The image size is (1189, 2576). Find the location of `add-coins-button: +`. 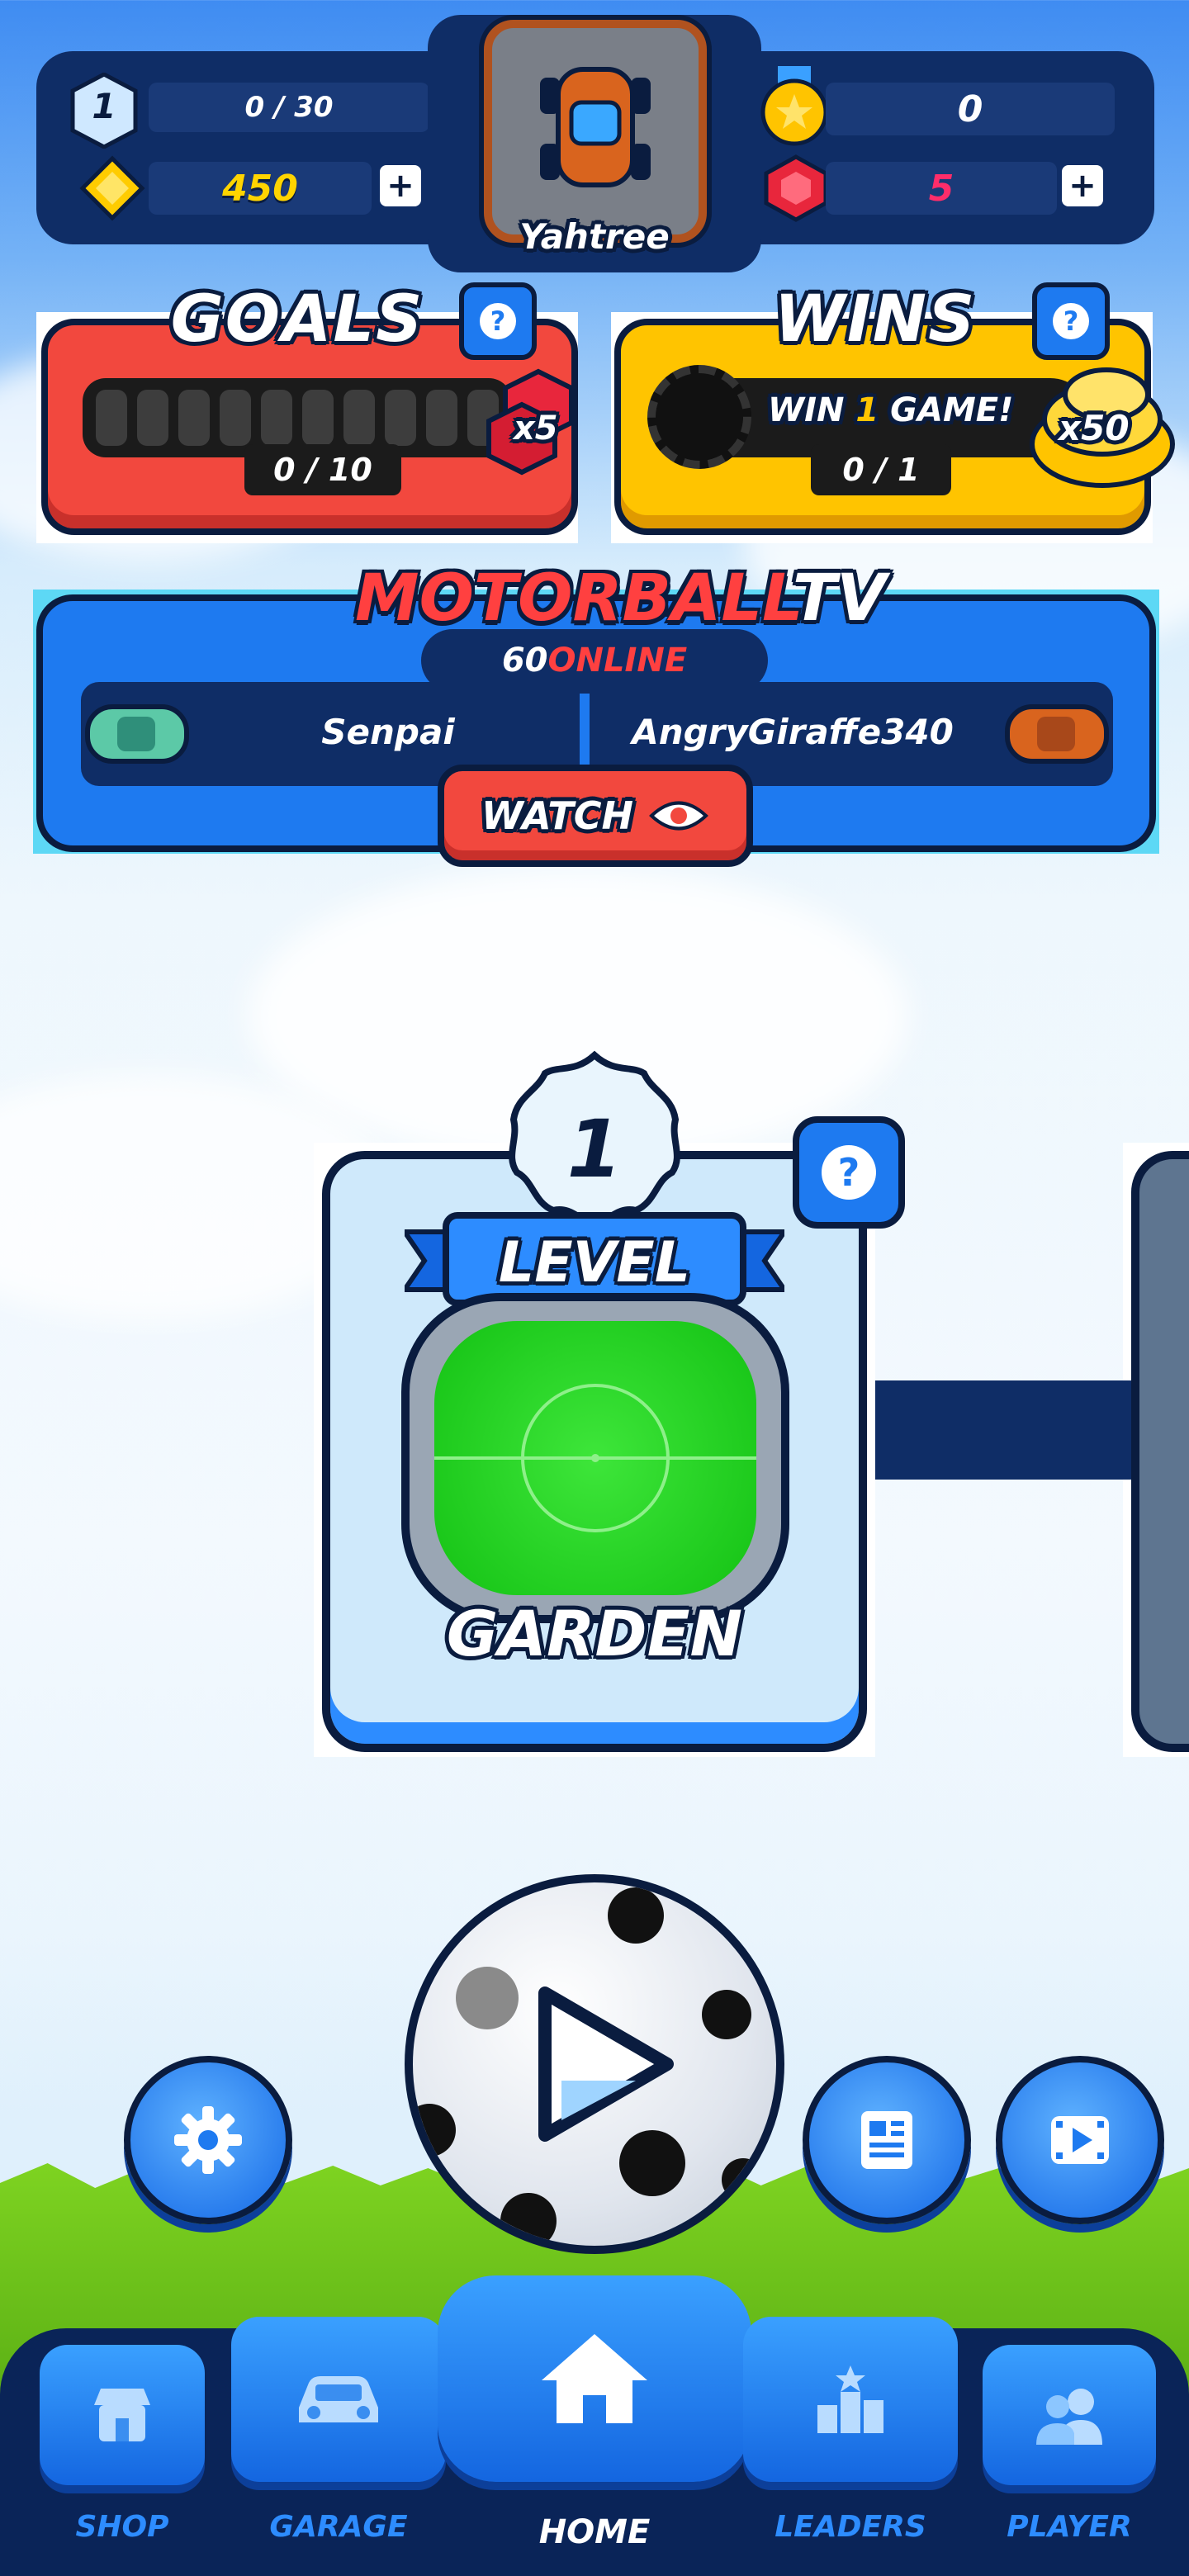

add-coins-button: + is located at coordinates (400, 185).